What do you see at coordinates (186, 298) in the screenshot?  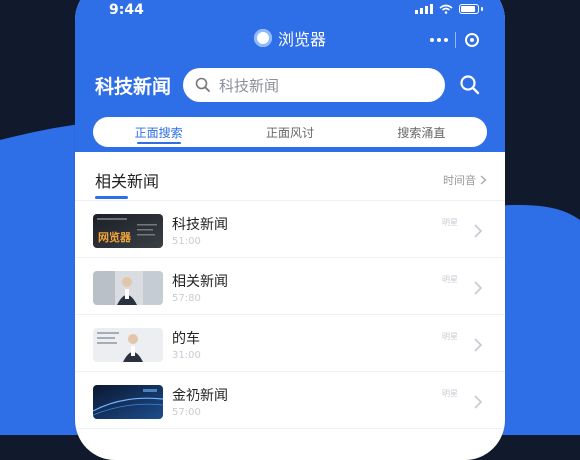 I see `news-time: 57:80` at bounding box center [186, 298].